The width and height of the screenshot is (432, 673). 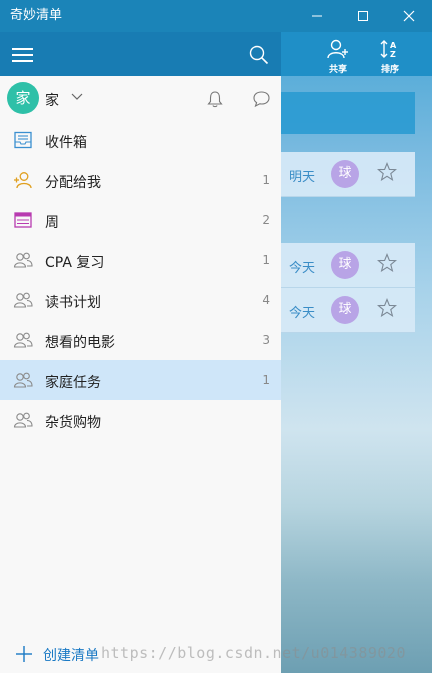 I want to click on sidebar-item-label: 分配给我, so click(x=73, y=183).